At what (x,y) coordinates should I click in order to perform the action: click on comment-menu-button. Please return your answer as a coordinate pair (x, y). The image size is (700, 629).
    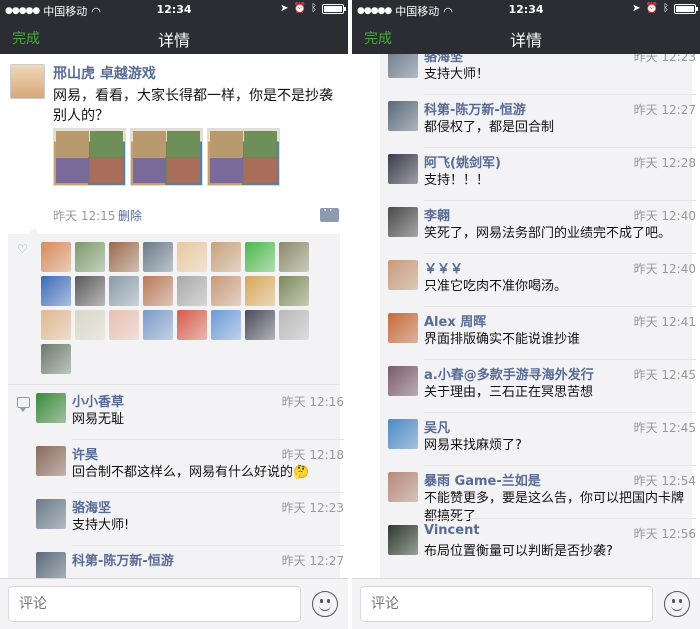
    Looking at the image, I should click on (329, 212).